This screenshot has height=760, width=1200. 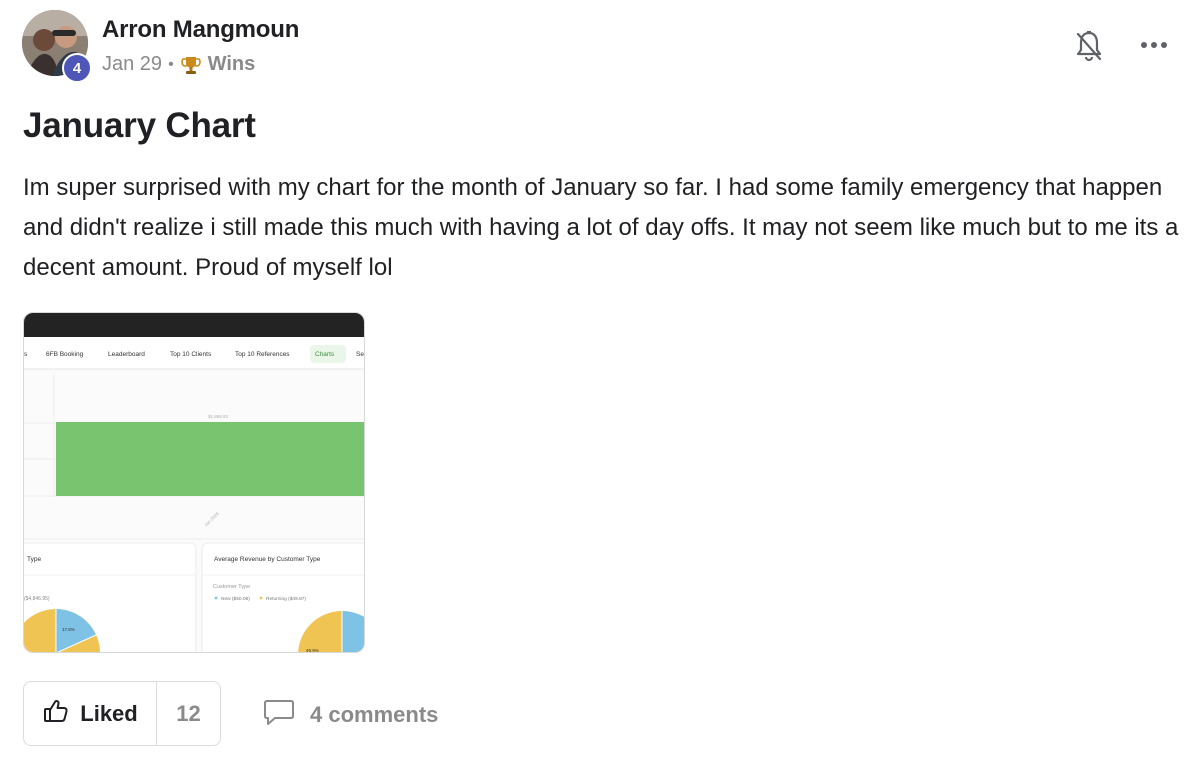 I want to click on post-meta: Jan 29 • Wins, so click(x=178, y=64).